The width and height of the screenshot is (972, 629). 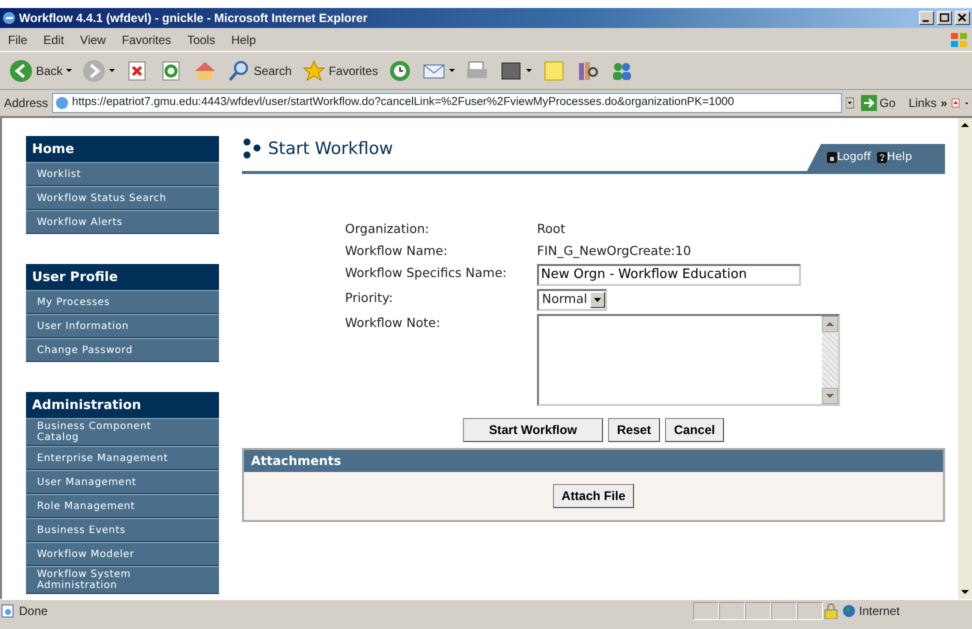 I want to click on arrow-icon, so click(x=868, y=103).